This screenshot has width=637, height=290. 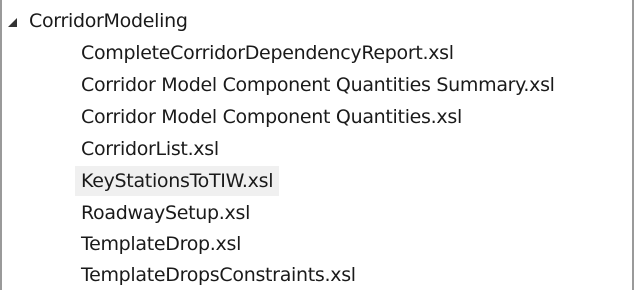 I want to click on tree-item-label: CompleteCorridorDependencyReport.xsl, so click(x=267, y=53).